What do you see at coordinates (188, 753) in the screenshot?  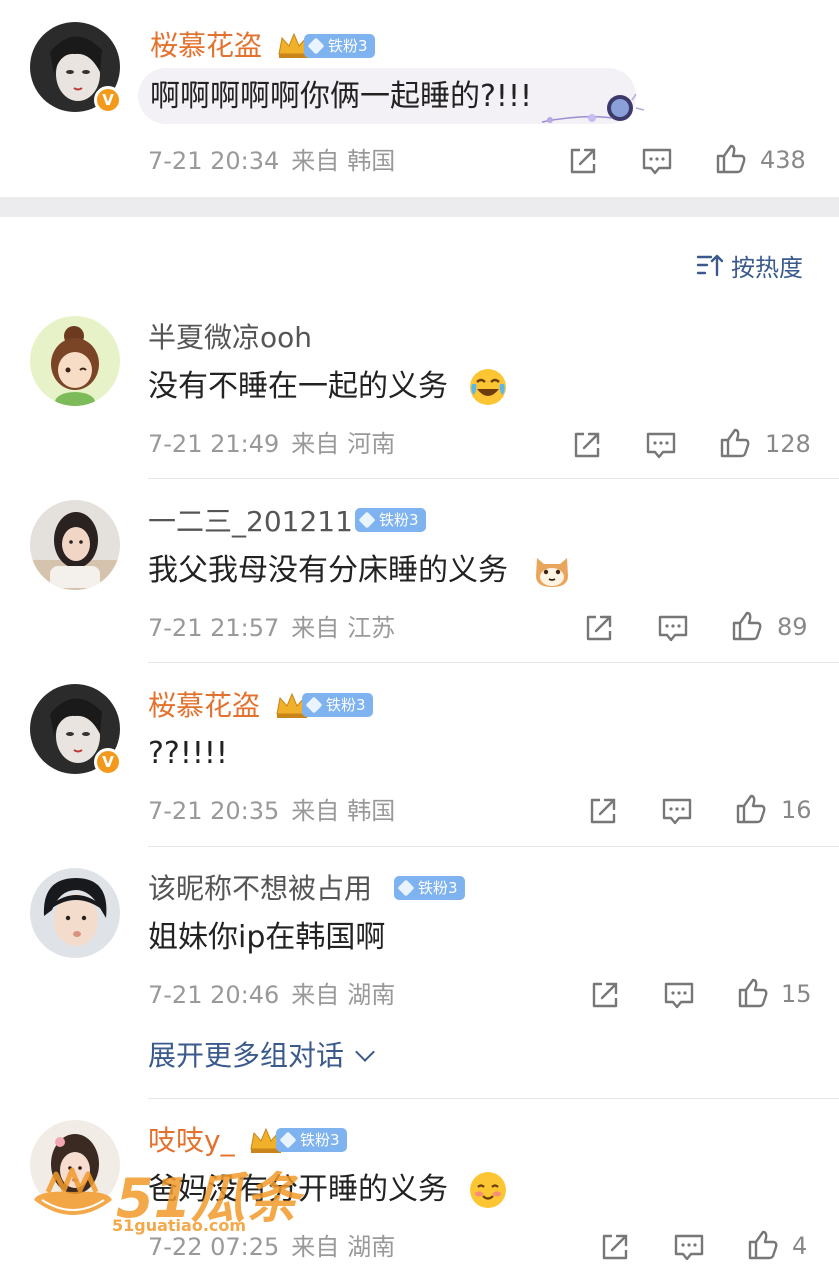 I see `reply-text: ??!!!!` at bounding box center [188, 753].